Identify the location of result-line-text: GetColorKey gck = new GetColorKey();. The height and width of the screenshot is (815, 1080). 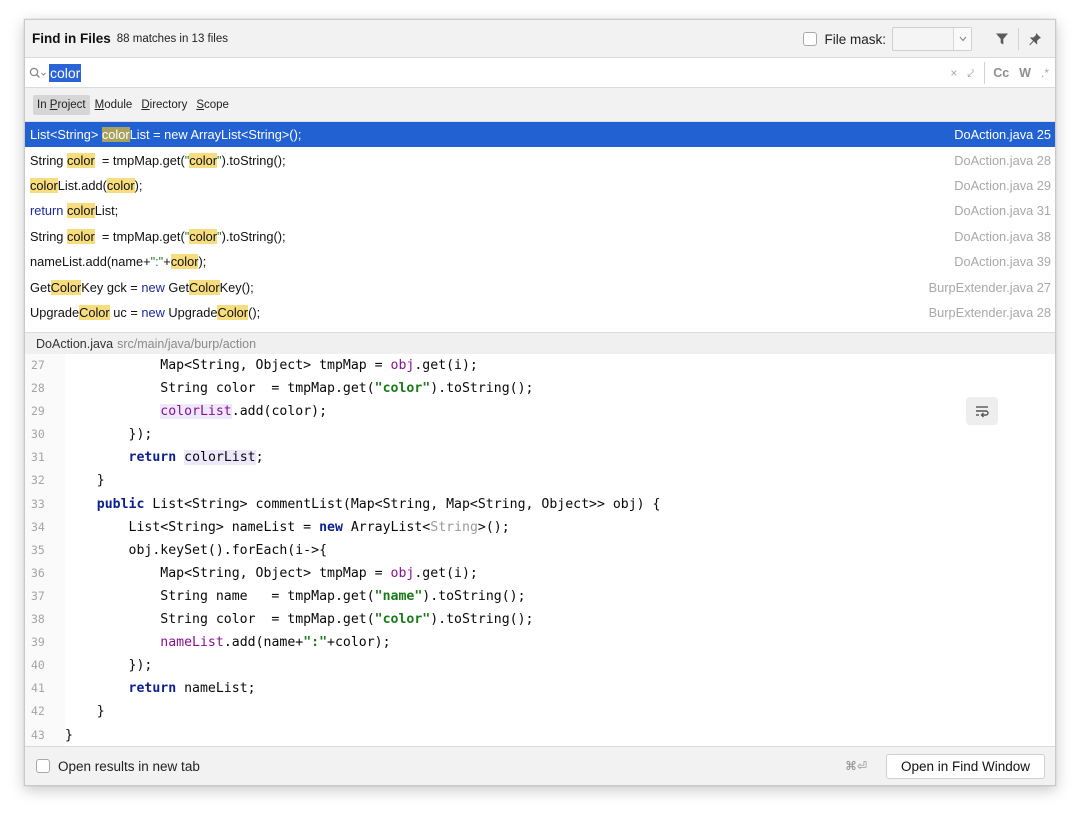
(142, 287).